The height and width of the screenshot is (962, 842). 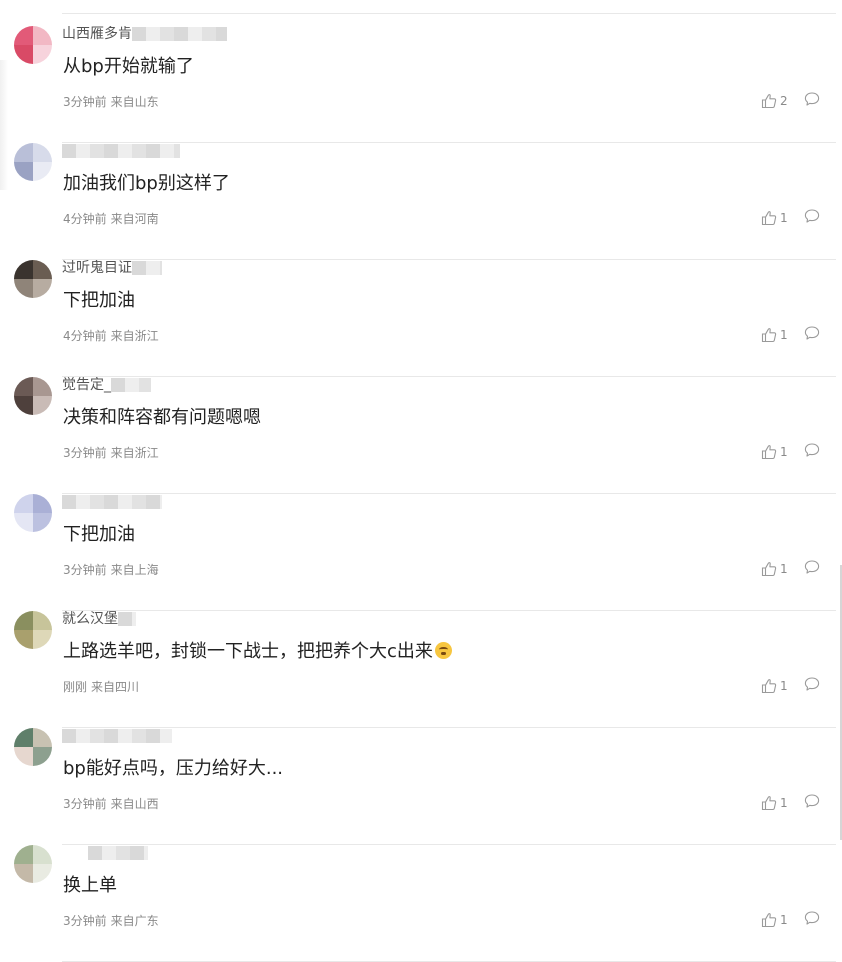 I want to click on comment-location: 来自四川, so click(x=115, y=687).